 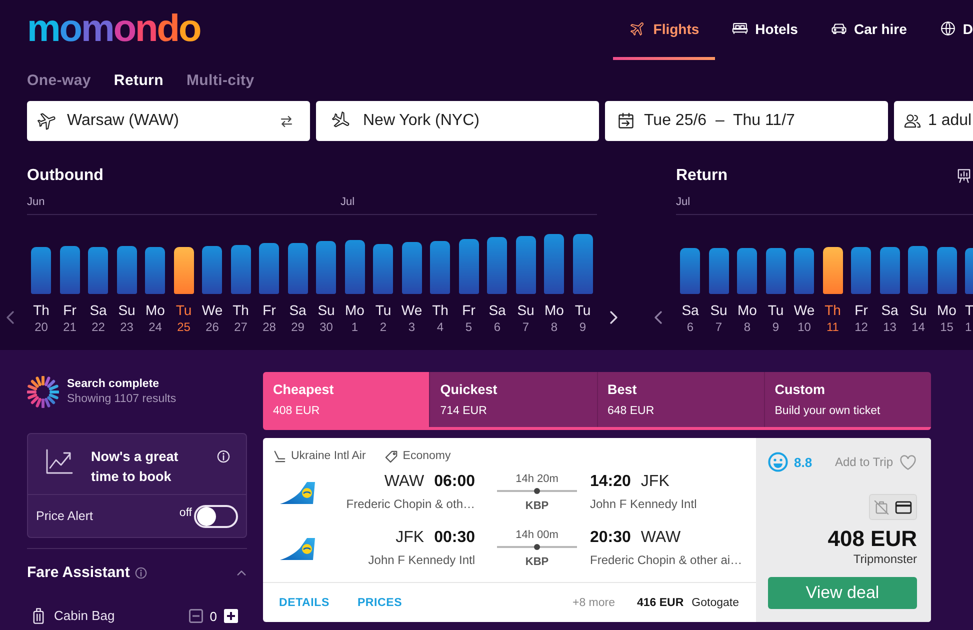 What do you see at coordinates (610, 538) in the screenshot?
I see `arrival-time: 20:30` at bounding box center [610, 538].